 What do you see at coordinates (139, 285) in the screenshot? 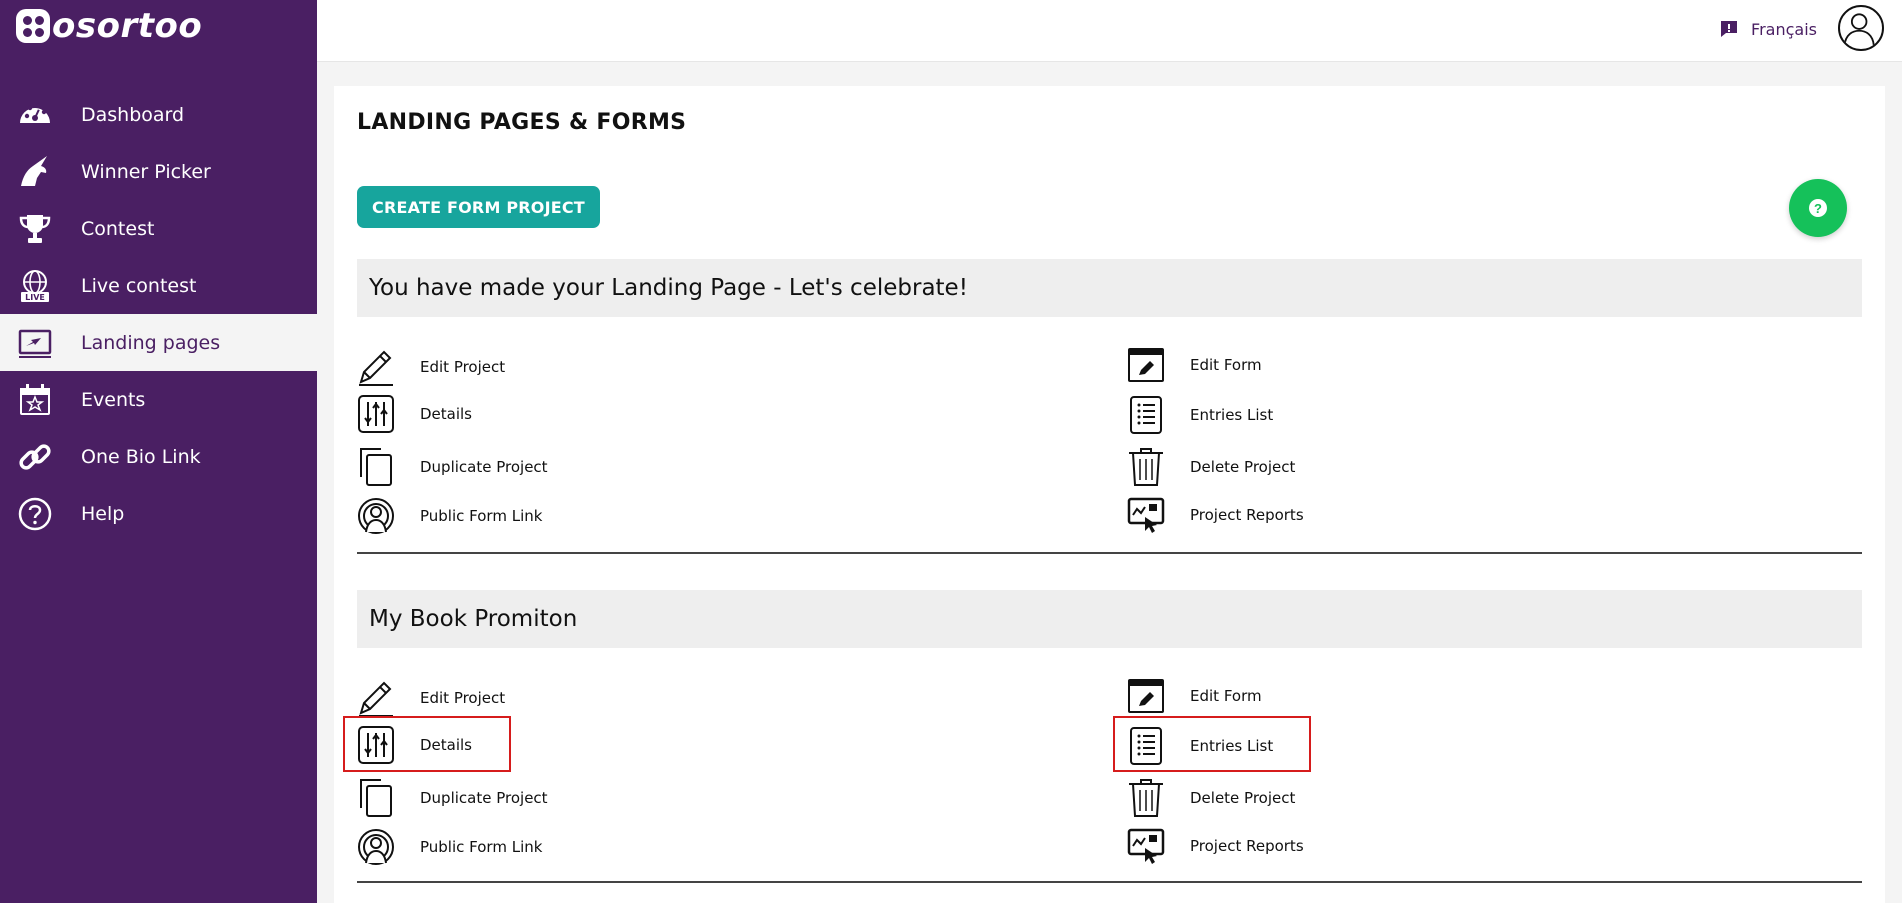
I see `sidebar-item-label: Live contest` at bounding box center [139, 285].